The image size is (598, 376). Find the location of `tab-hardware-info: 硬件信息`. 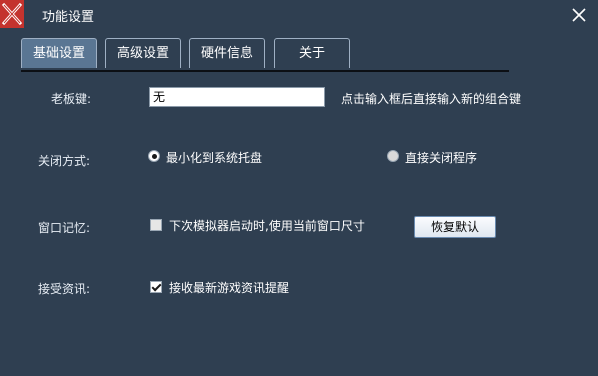

tab-hardware-info: 硬件信息 is located at coordinates (227, 53).